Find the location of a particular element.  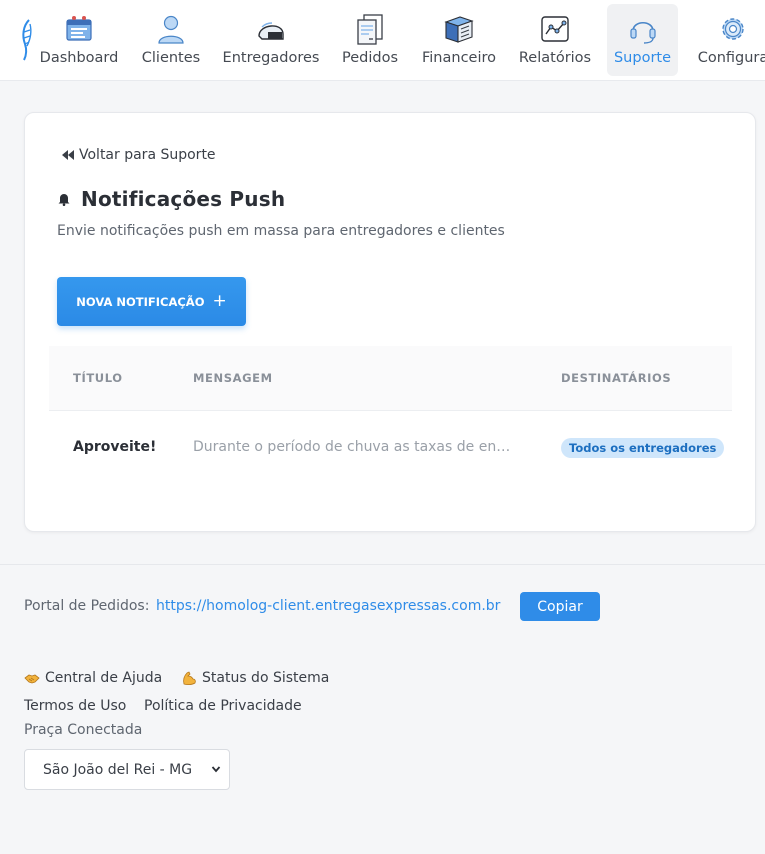

page-title-row: Notificações Push is located at coordinates (171, 199).